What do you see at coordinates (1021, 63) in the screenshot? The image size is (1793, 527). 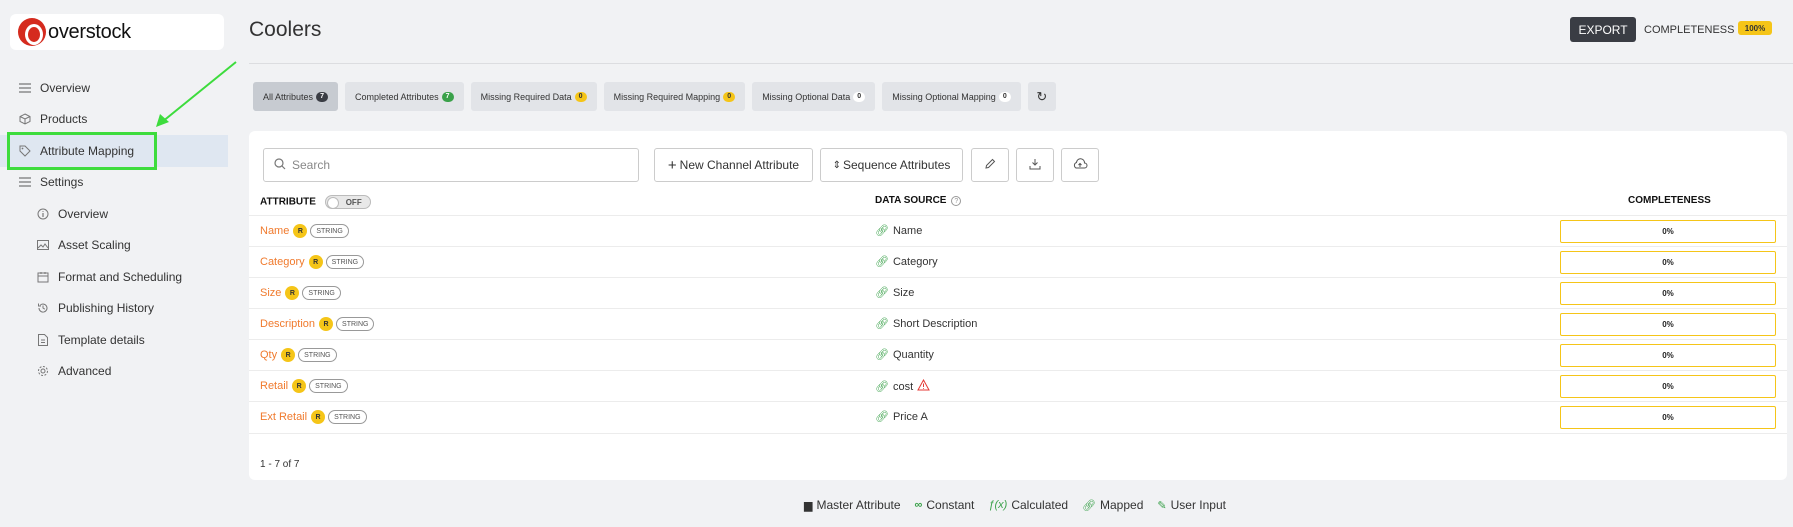 I see `header-divider` at bounding box center [1021, 63].